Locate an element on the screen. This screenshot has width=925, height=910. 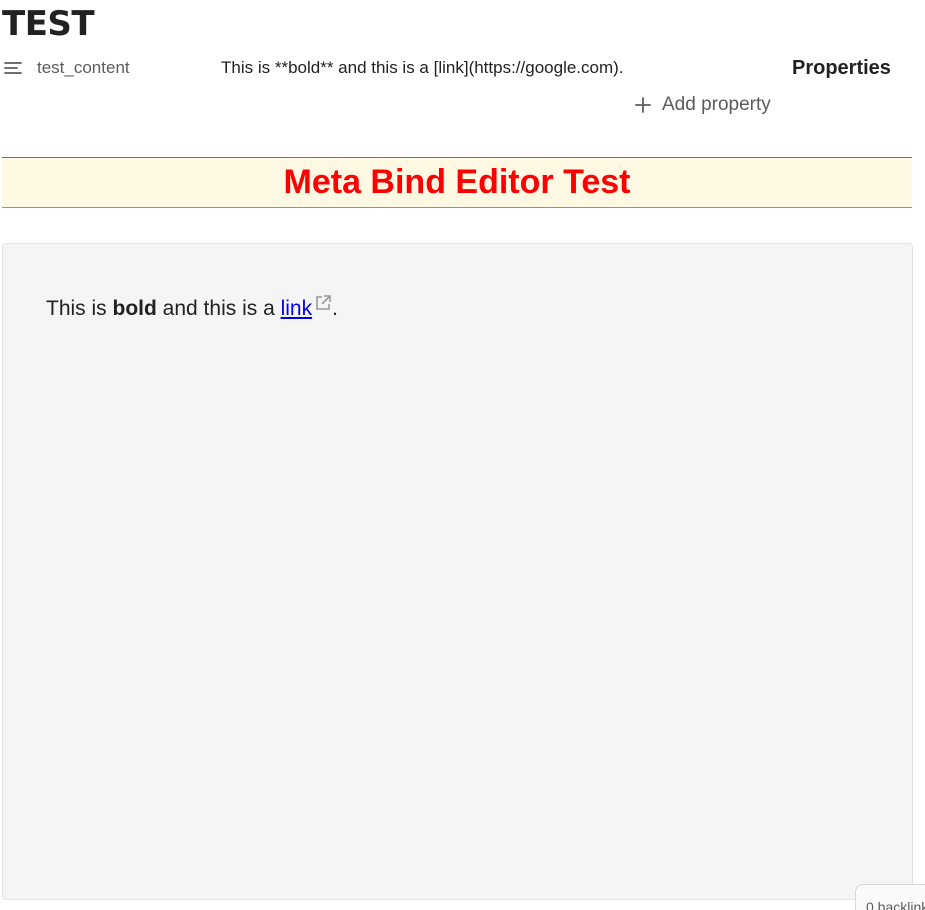
external-link: link is located at coordinates (297, 308).